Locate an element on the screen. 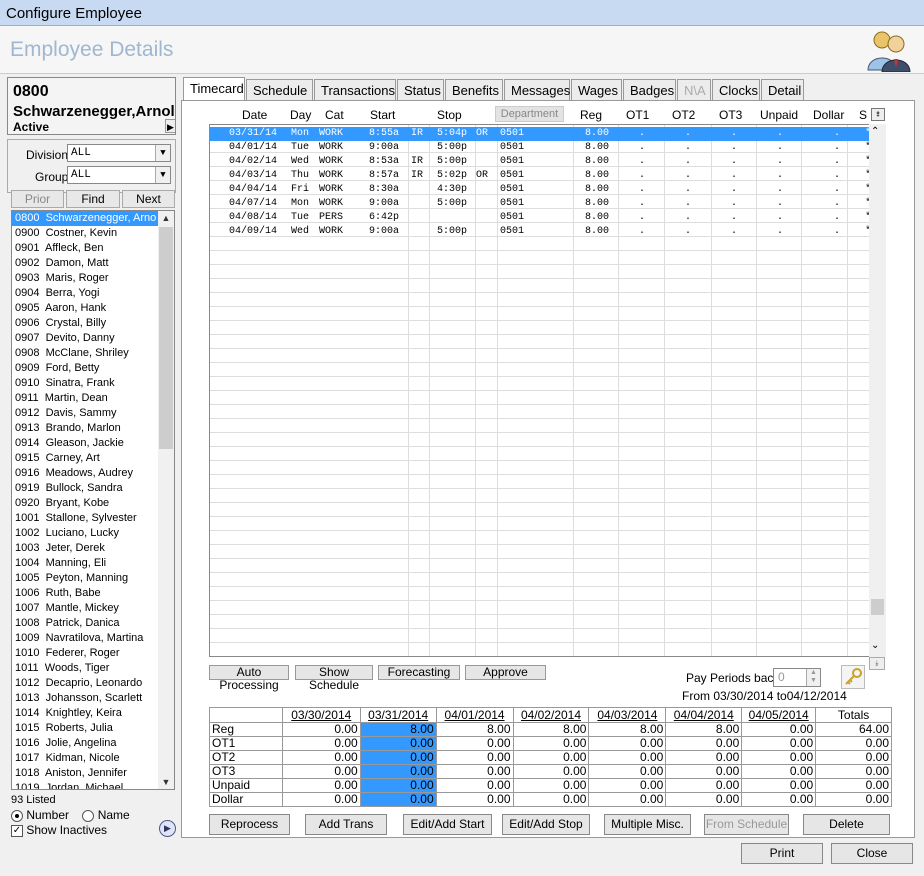 This screenshot has width=924, height=876. employee-list-item: 1017 Kidman, Nicole is located at coordinates (85, 758).